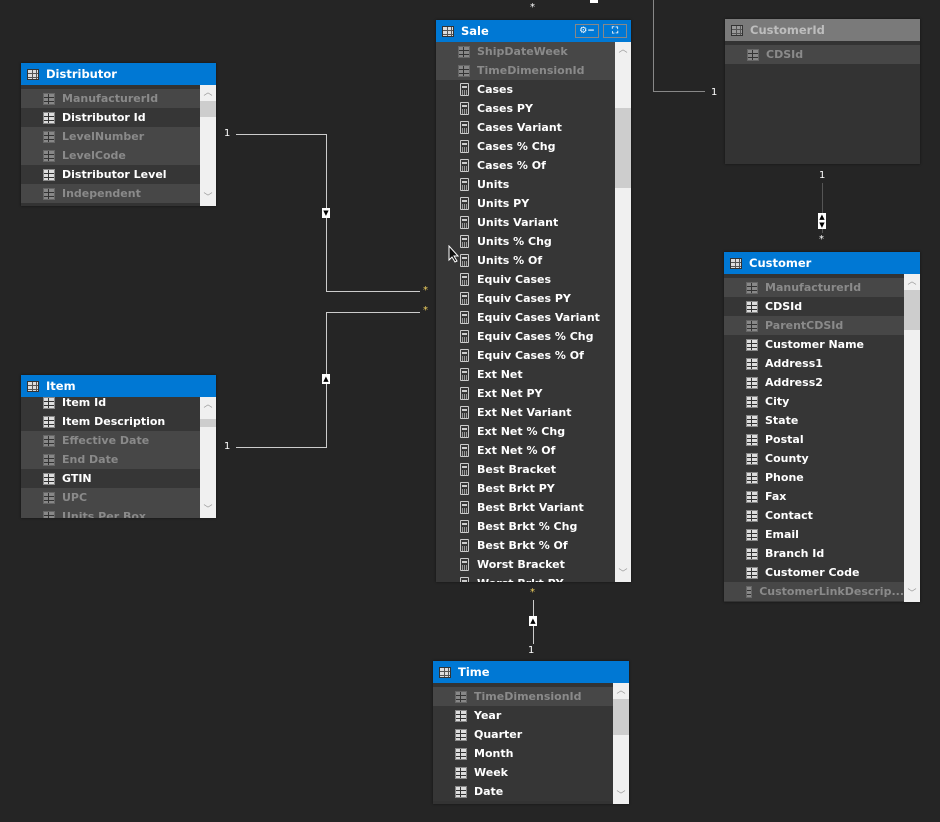  Describe the element at coordinates (523, 753) in the screenshot. I see `field-row: Month` at that location.